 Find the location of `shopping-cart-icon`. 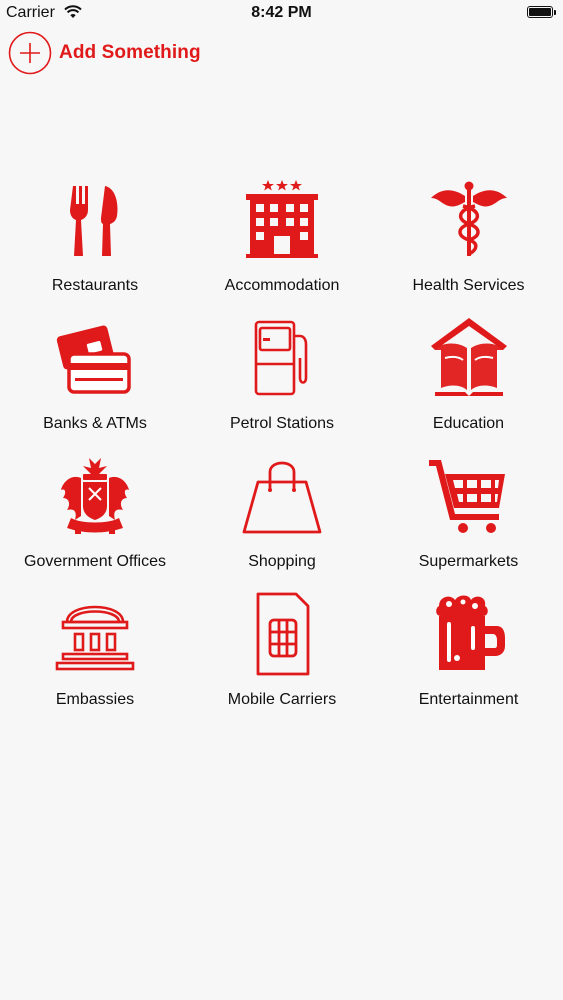

shopping-cart-icon is located at coordinates (466, 496).